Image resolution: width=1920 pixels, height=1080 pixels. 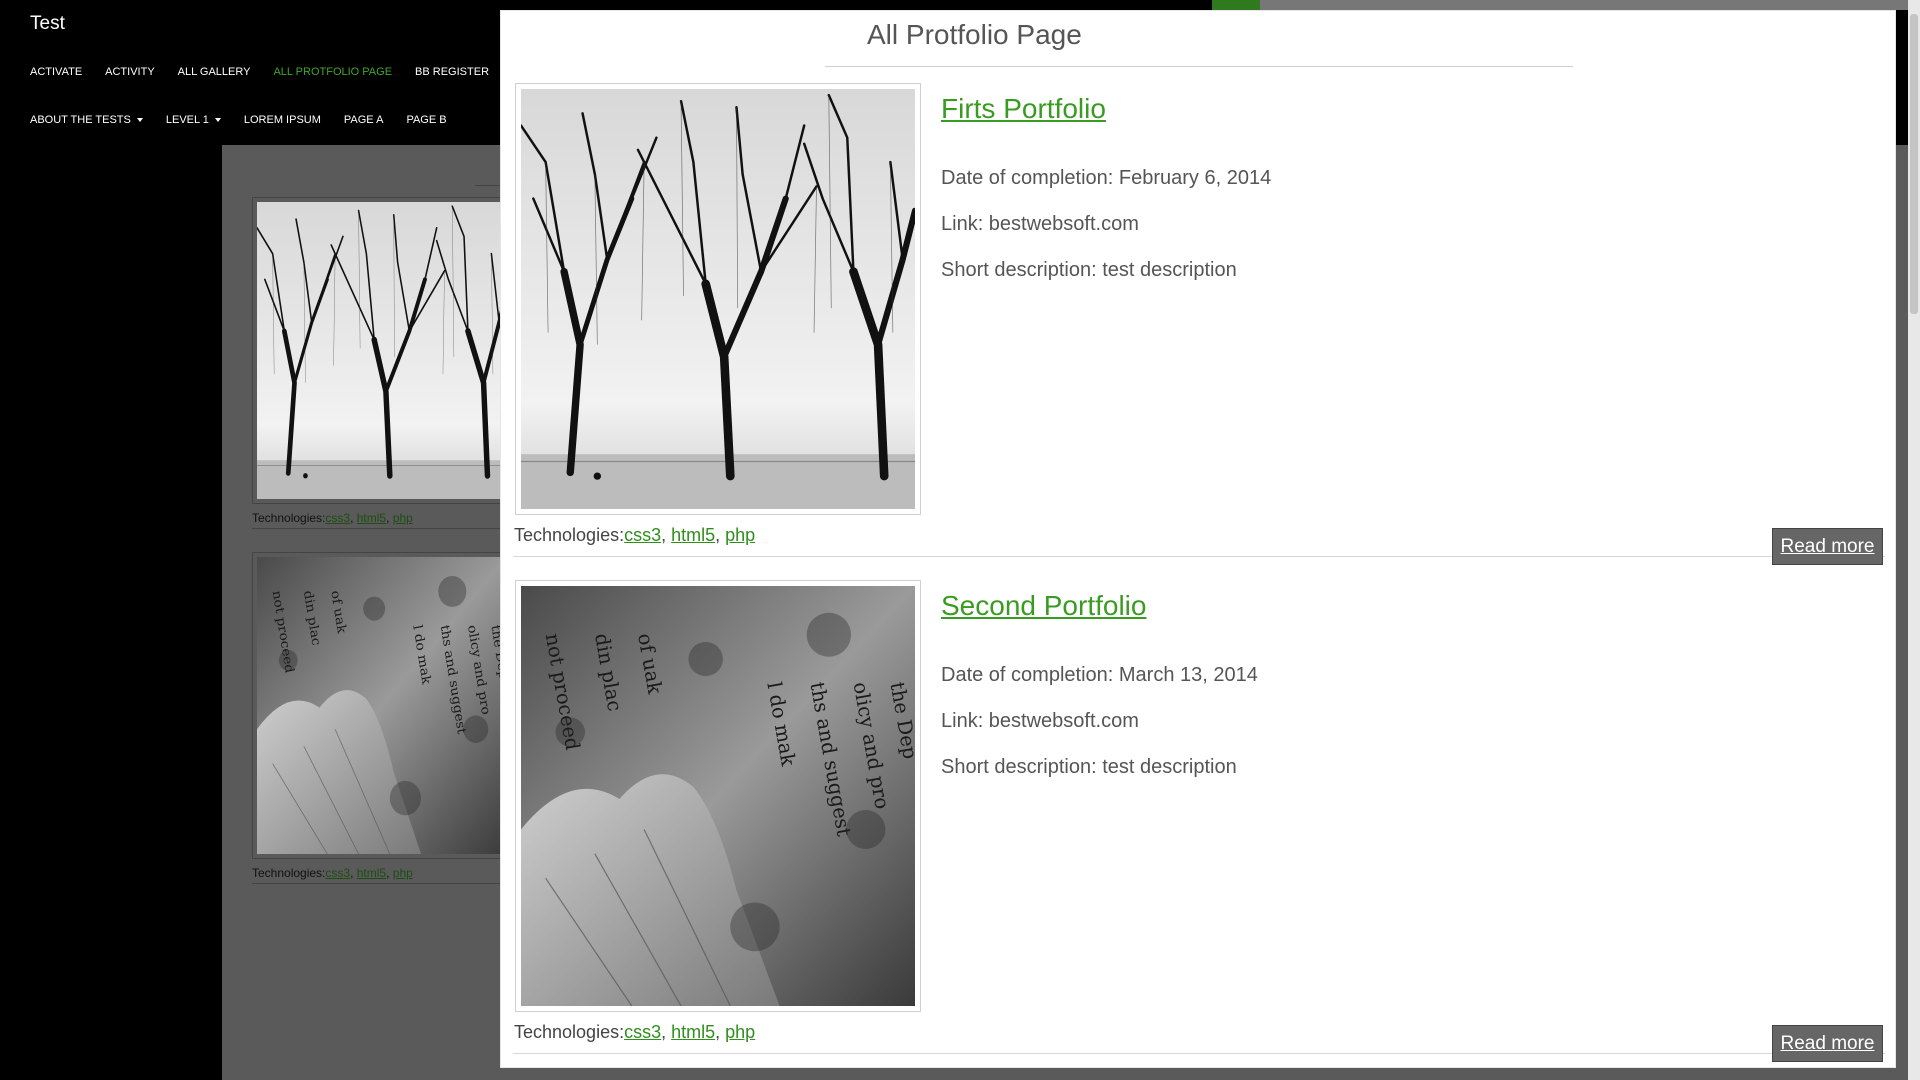 What do you see at coordinates (974, 34) in the screenshot?
I see `page-title: All Protfolio Page` at bounding box center [974, 34].